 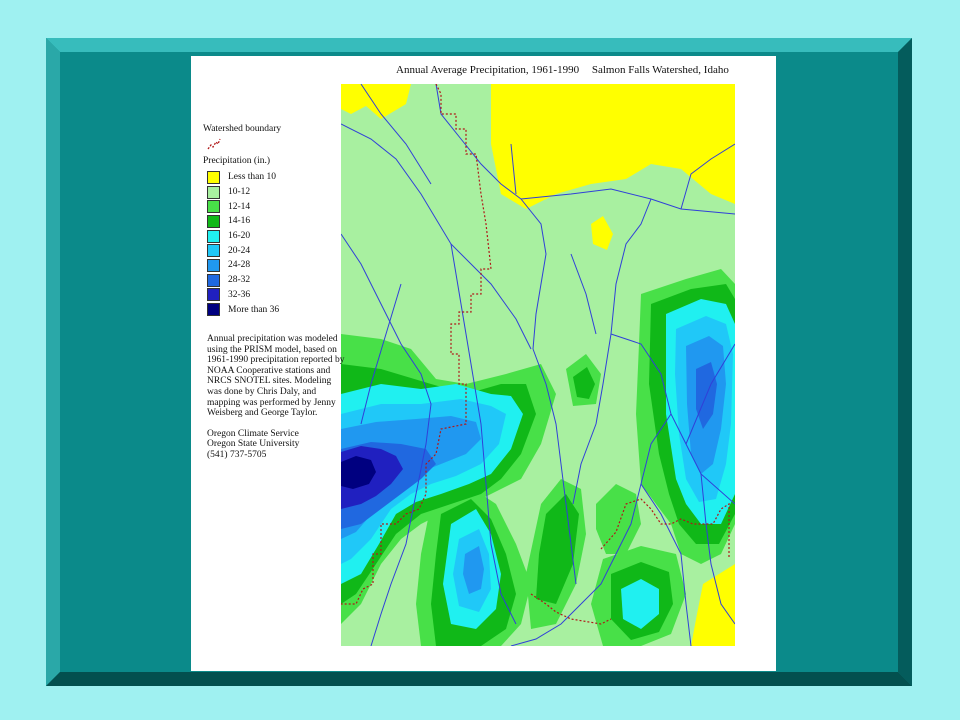 What do you see at coordinates (239, 236) in the screenshot?
I see `legend-item-label: 16-20` at bounding box center [239, 236].